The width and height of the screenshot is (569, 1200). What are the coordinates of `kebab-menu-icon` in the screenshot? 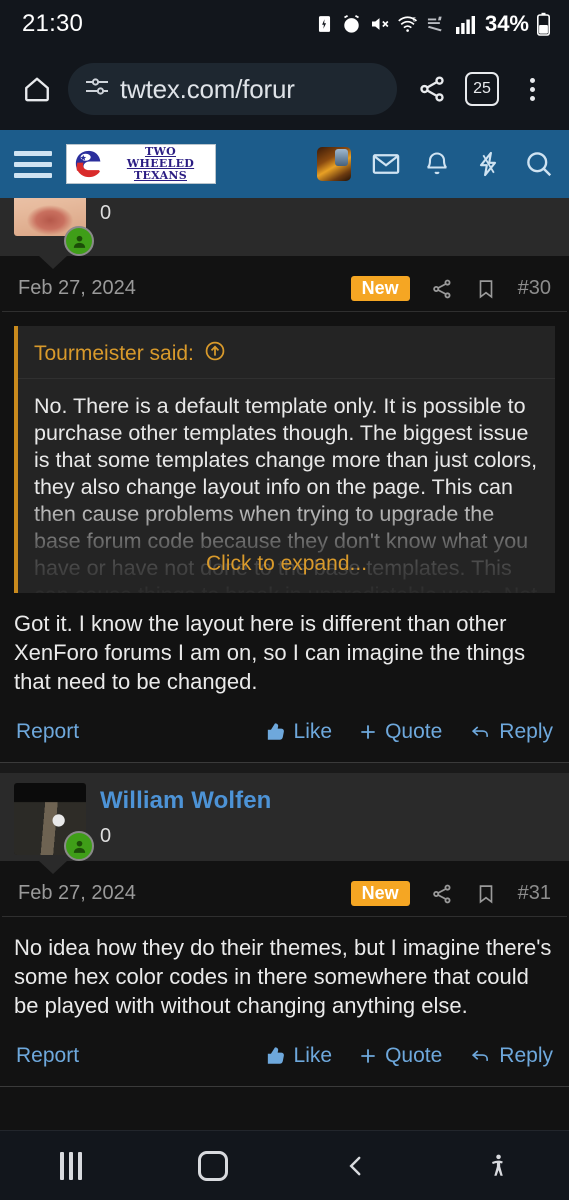 It's located at (532, 89).